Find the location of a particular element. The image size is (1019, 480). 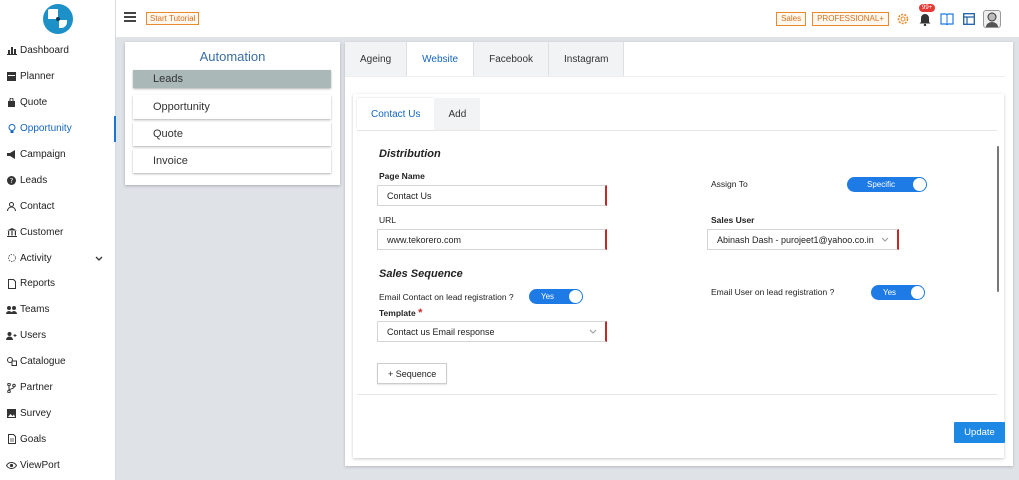

book-icon is located at coordinates (947, 19).